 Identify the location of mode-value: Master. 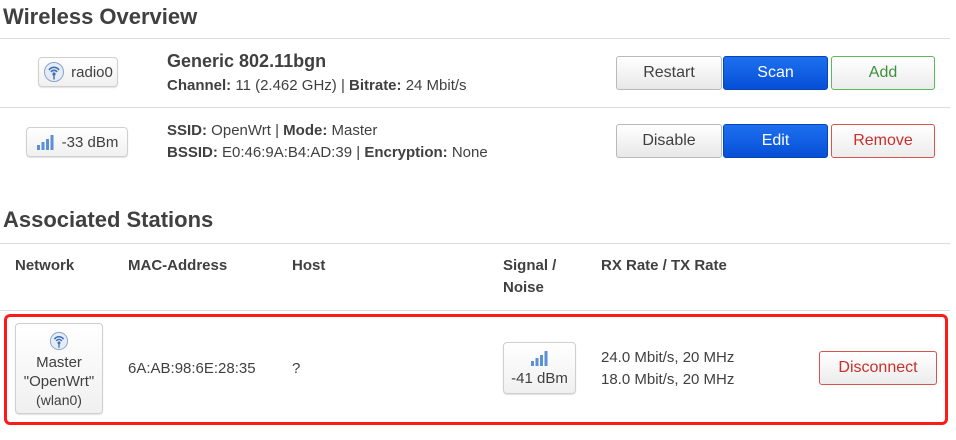
(352, 130).